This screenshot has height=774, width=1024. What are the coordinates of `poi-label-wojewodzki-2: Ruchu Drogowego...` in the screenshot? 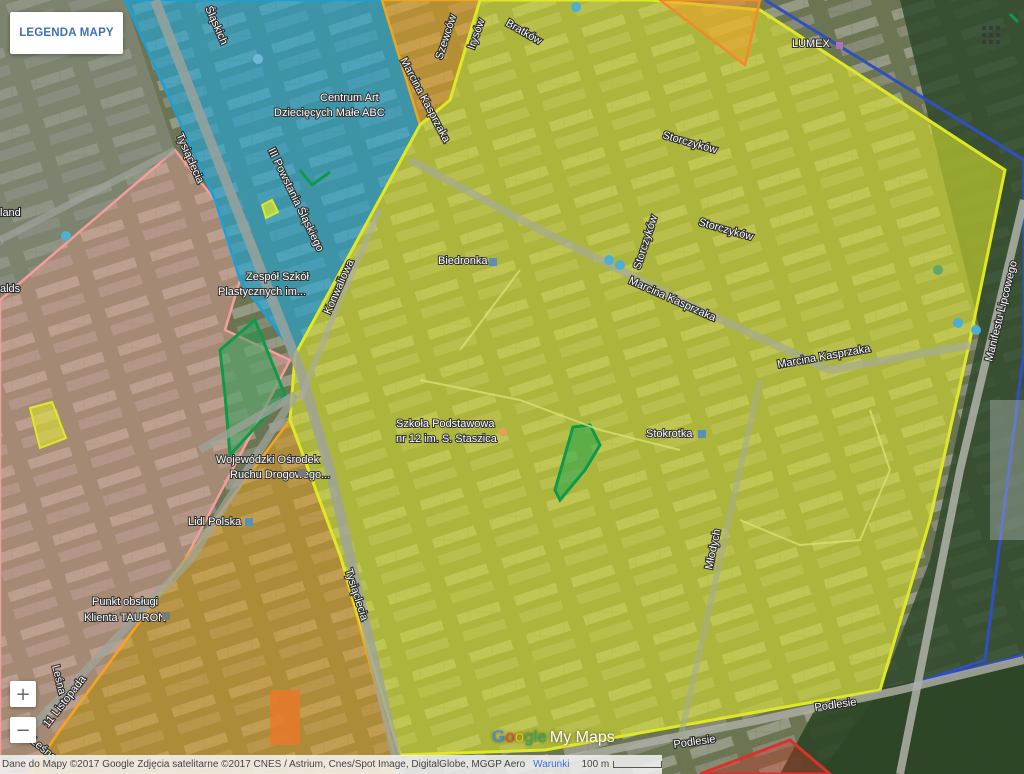 It's located at (280, 475).